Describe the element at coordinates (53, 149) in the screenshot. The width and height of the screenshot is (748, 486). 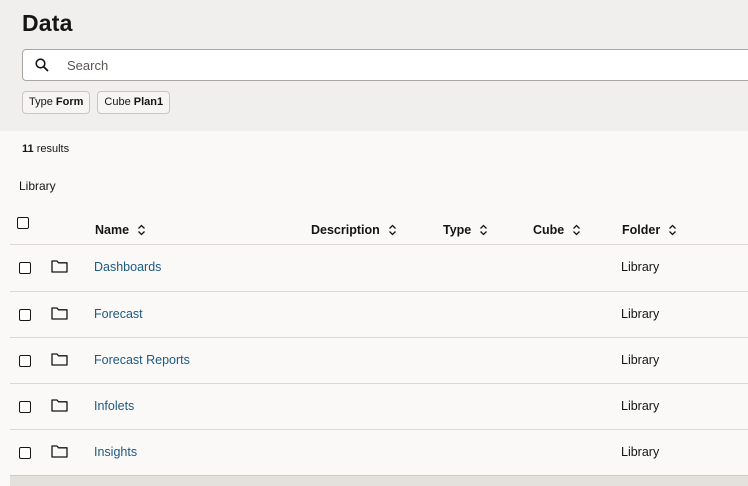
I see `results-label: results` at that location.